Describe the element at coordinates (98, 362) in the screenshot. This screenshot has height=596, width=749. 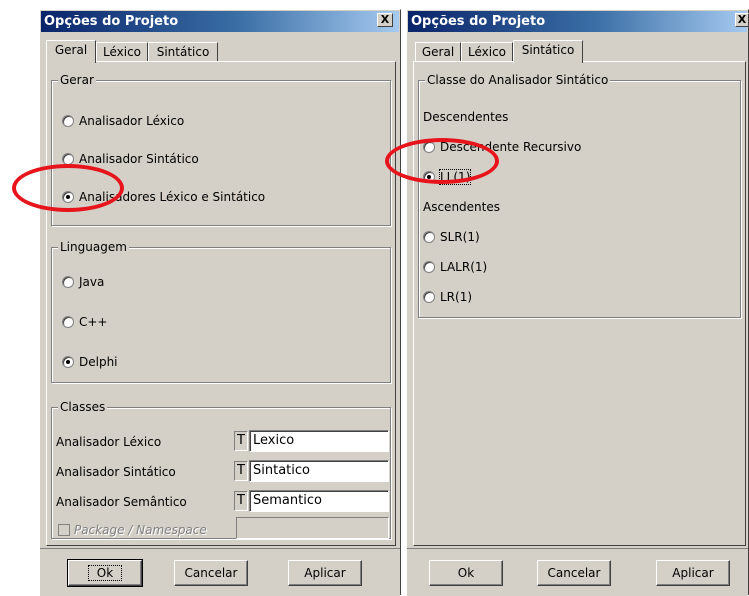
I see `radio-label: Delphi` at that location.